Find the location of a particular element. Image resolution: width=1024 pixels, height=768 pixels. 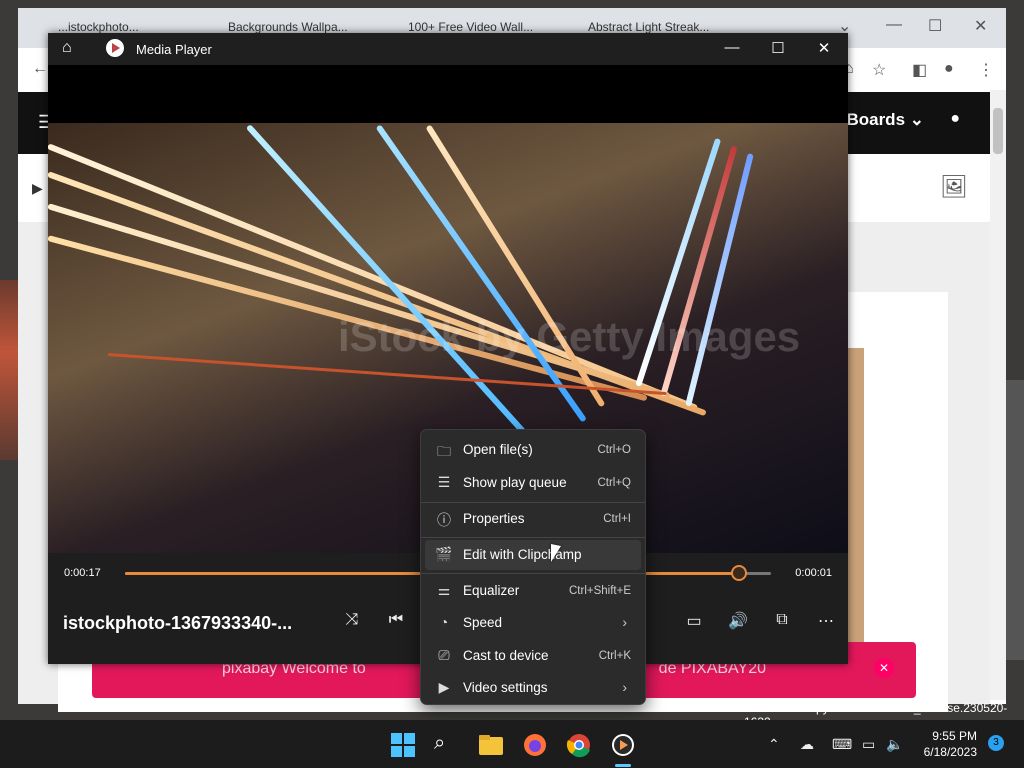

menu-dots-icon: ⋮ is located at coordinates (986, 70).